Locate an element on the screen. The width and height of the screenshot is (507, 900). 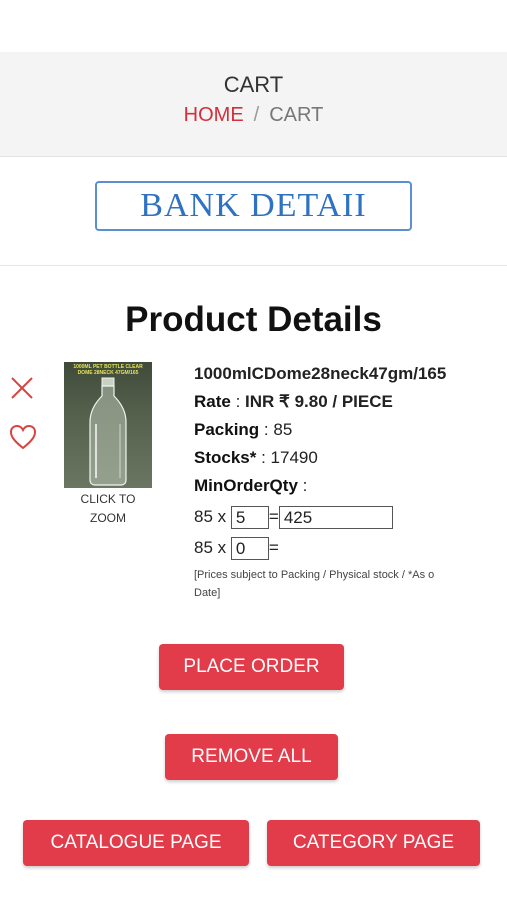
rate-label: Rate is located at coordinates (212, 401).